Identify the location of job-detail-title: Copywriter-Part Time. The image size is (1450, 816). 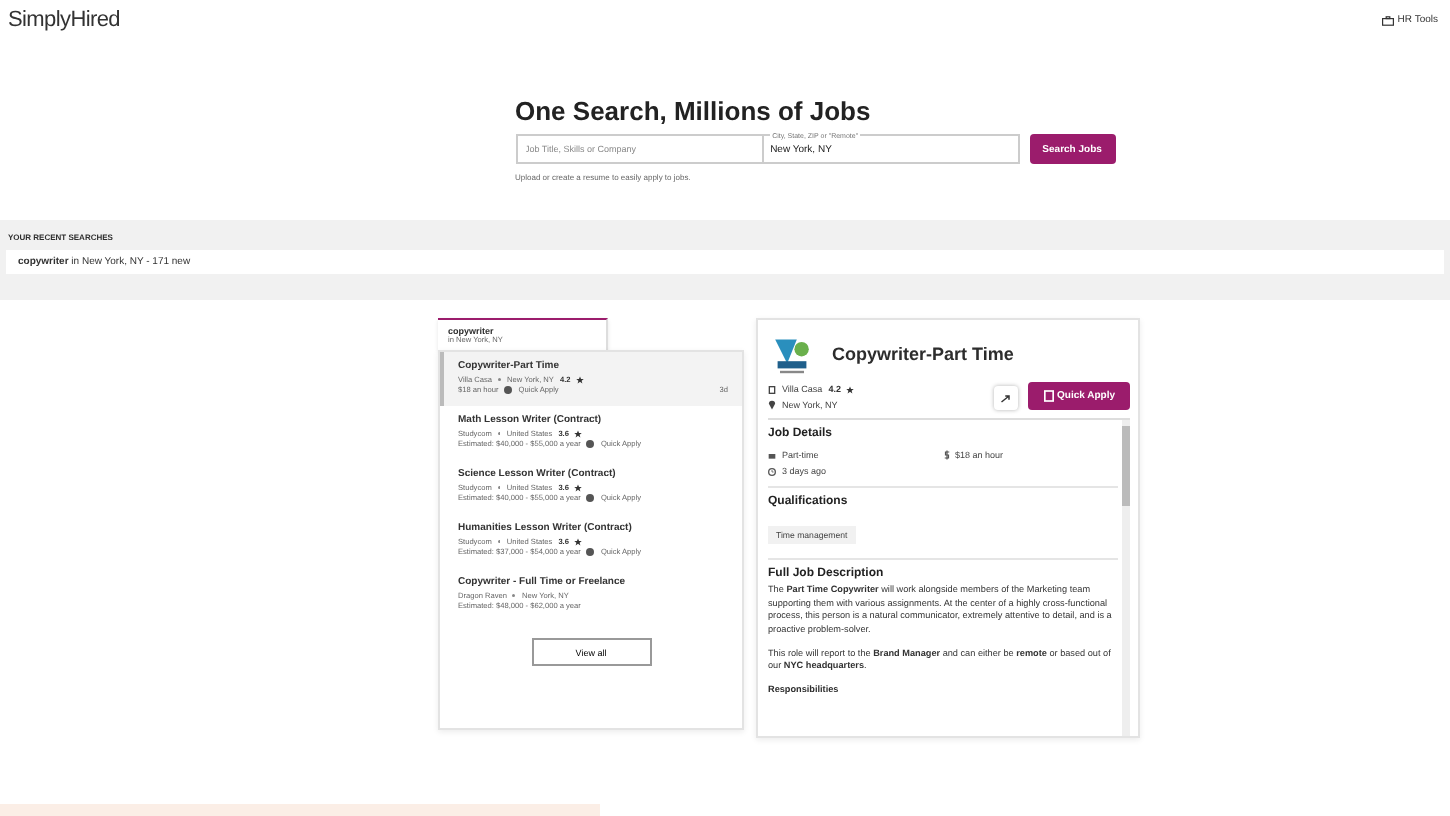
(923, 354).